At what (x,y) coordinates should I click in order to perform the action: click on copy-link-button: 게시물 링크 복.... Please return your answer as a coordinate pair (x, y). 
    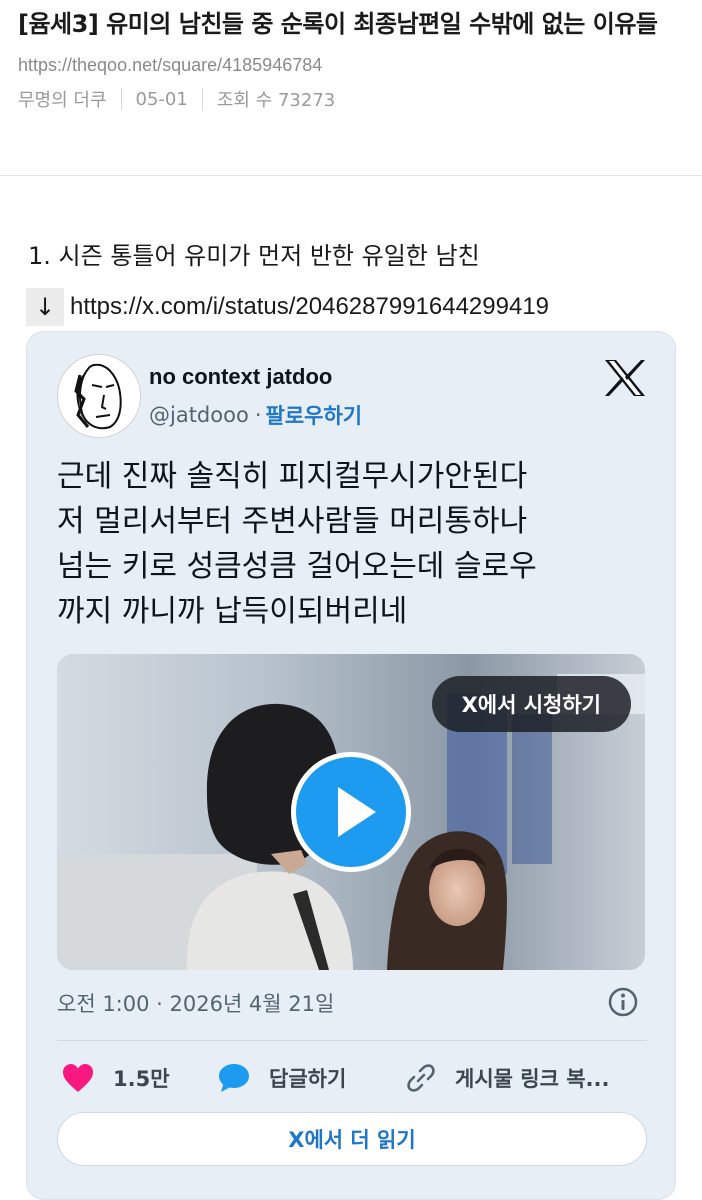
    Looking at the image, I should click on (507, 1078).